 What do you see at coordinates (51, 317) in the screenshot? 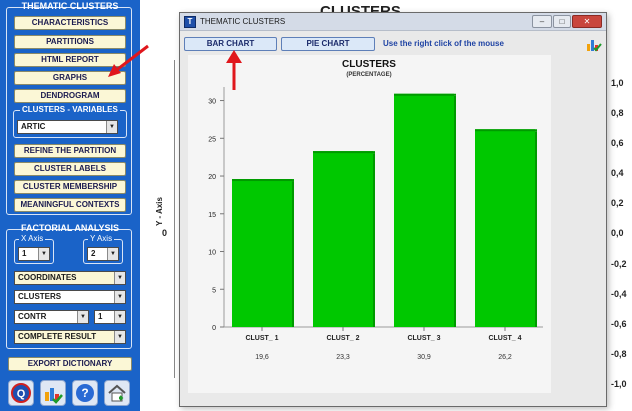
I see `contr-select: CONTR ▼` at bounding box center [51, 317].